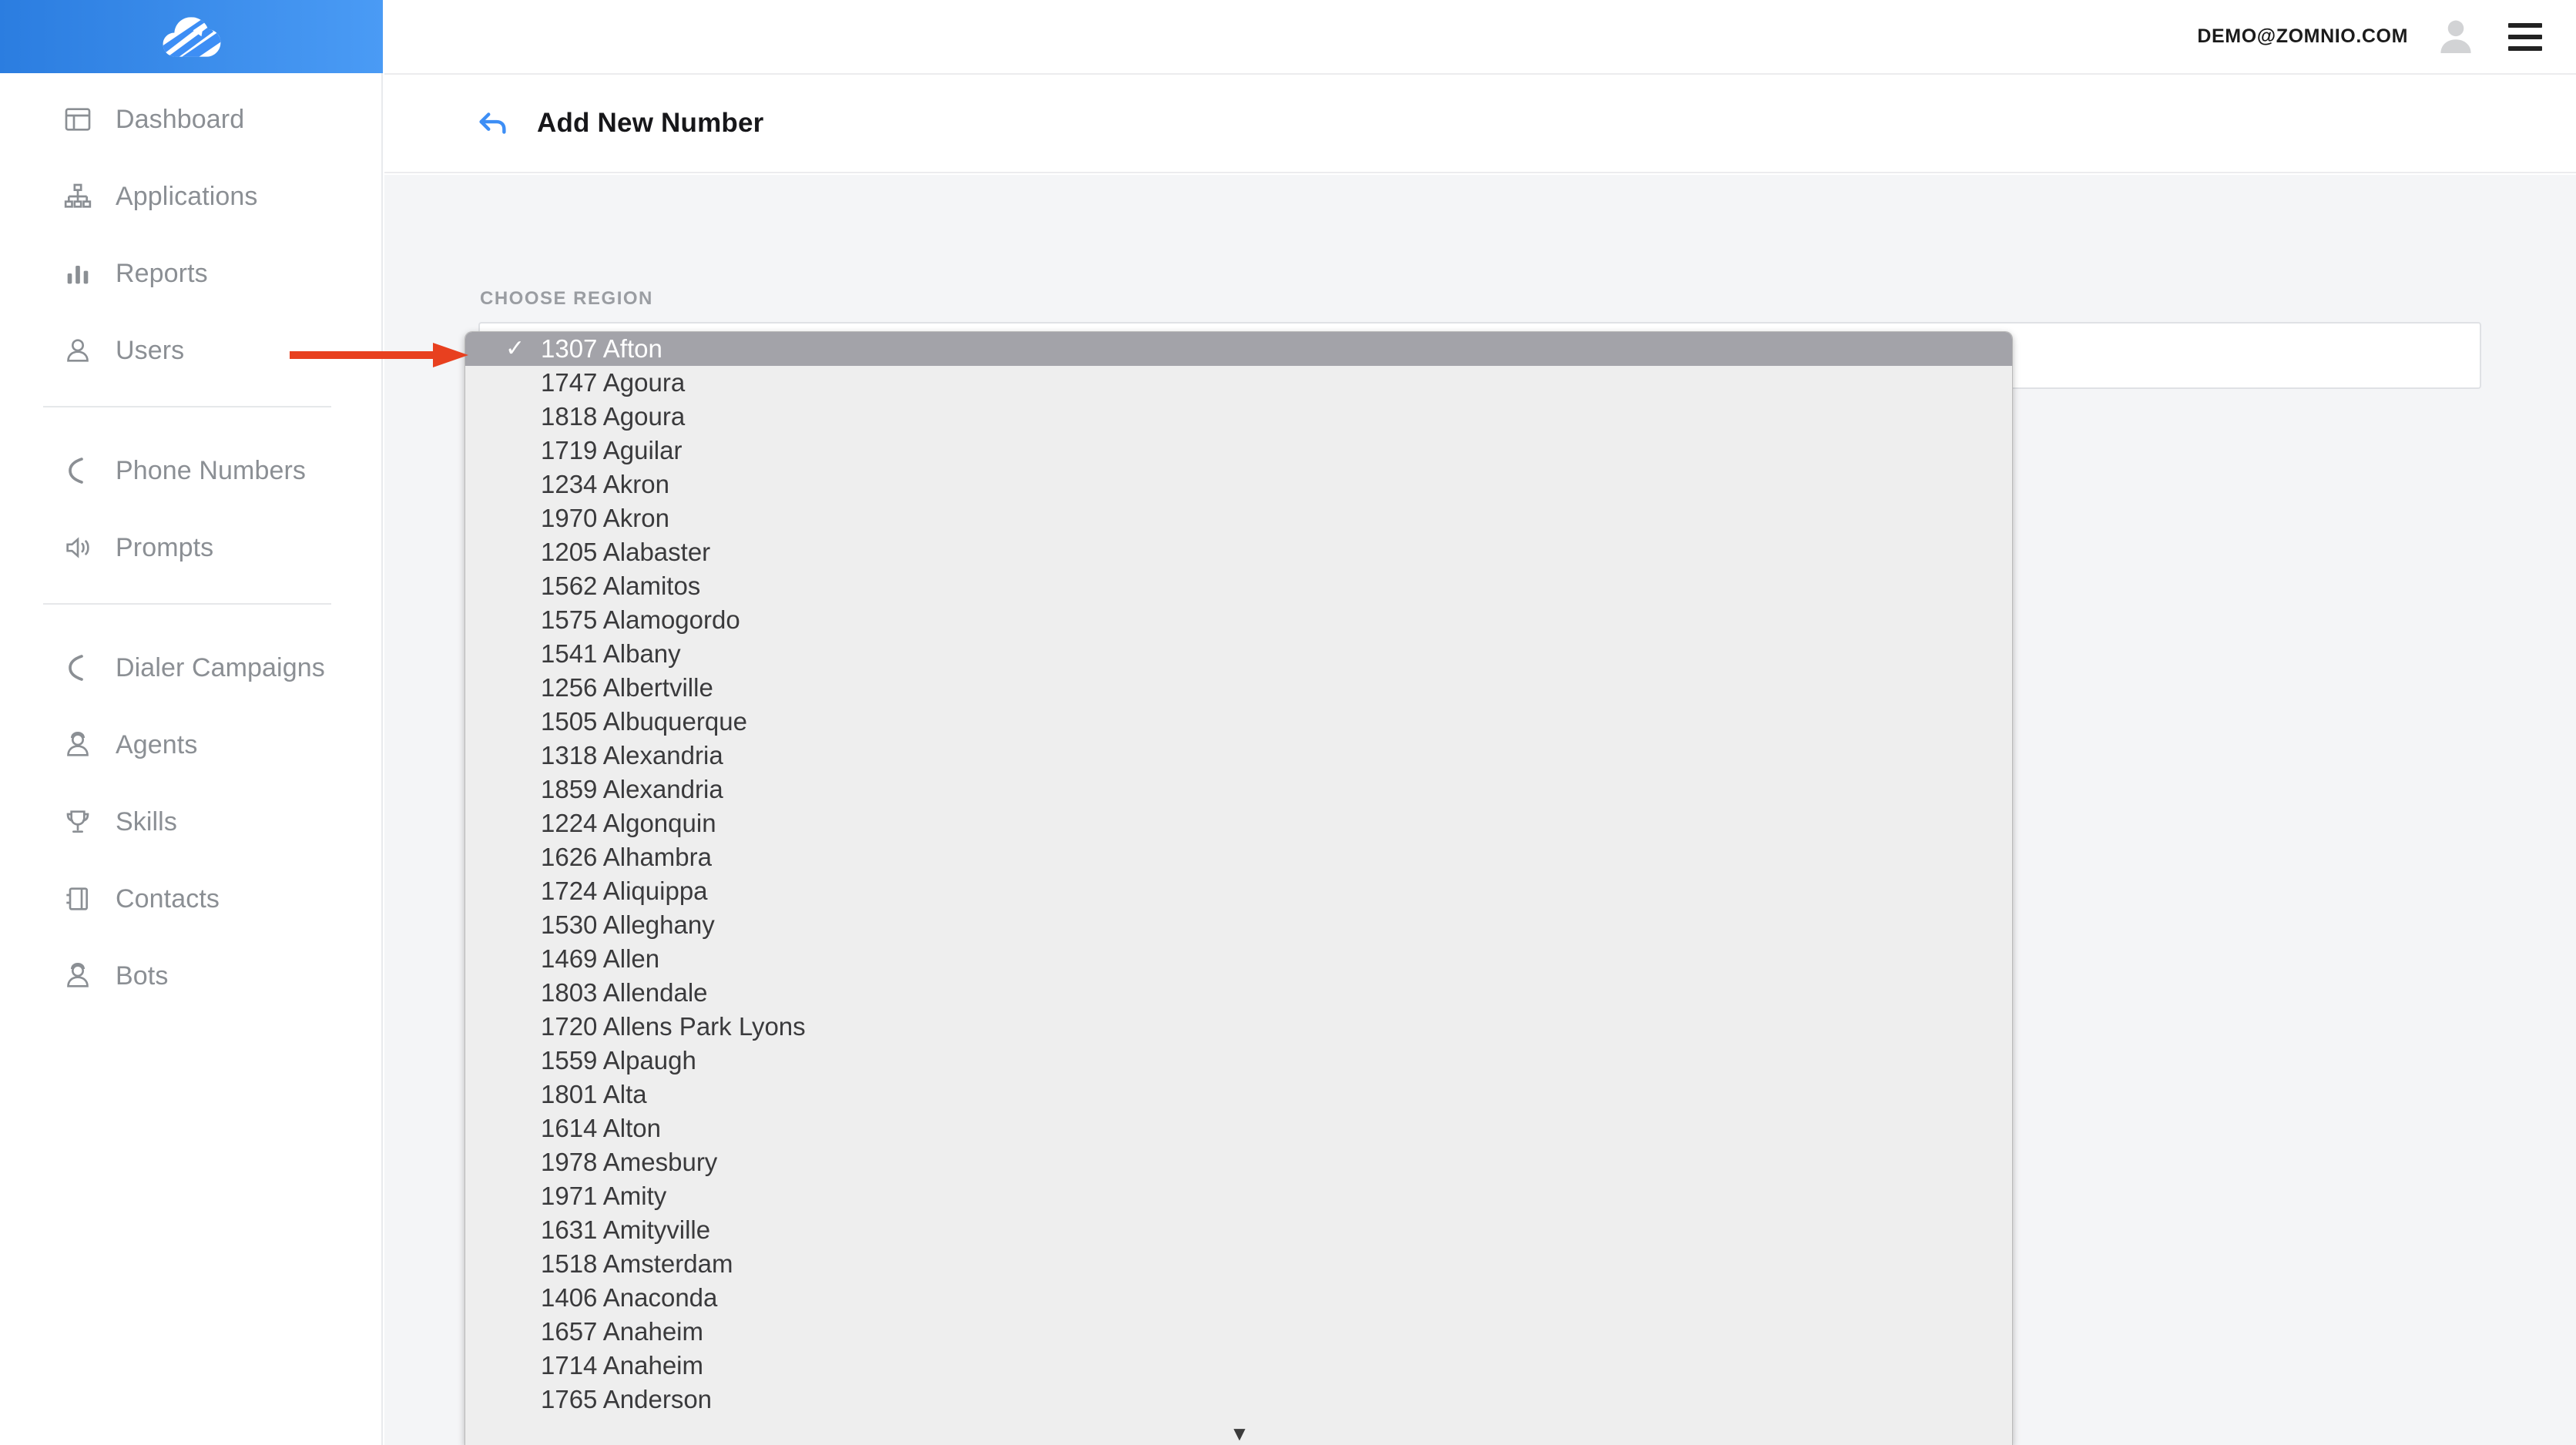 Image resolution: width=2576 pixels, height=1445 pixels. I want to click on dropdown-option: 1714 Anaheim, so click(1238, 1366).